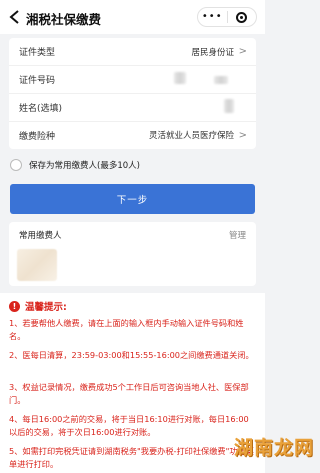 The width and height of the screenshot is (320, 473). I want to click on id-number-row: 证件号码, so click(132, 80).